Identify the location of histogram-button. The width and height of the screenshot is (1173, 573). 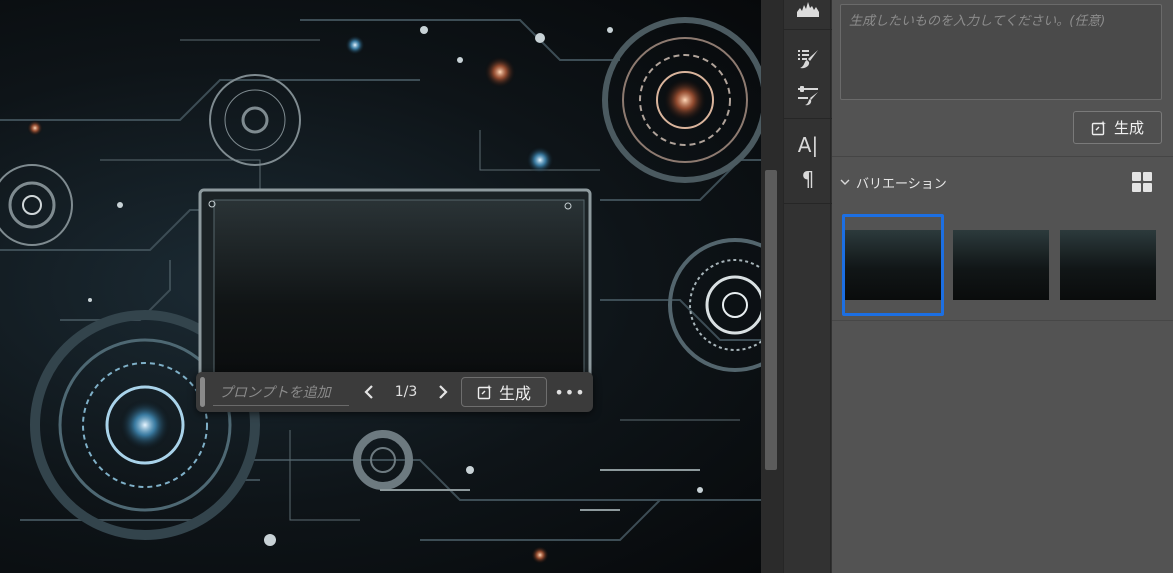
(808, 12).